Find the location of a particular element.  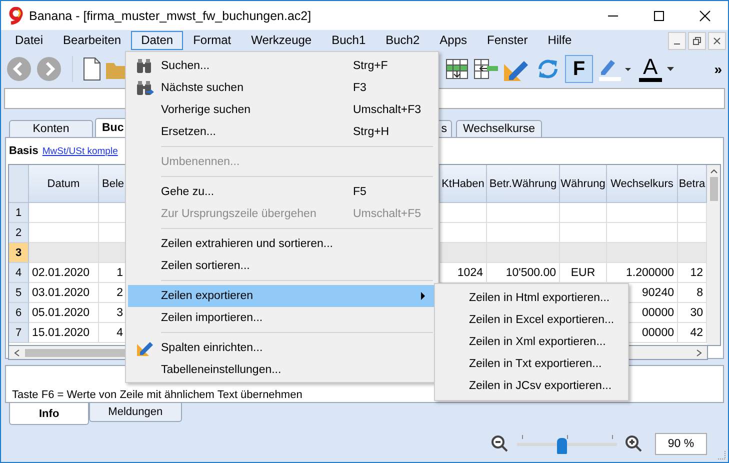

table-cell: 15.01.2020 is located at coordinates (64, 333).